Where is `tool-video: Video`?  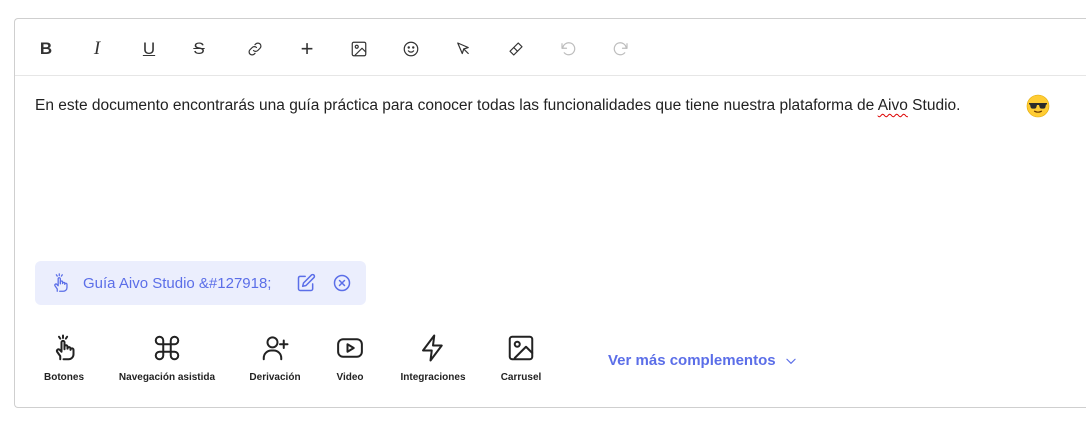 tool-video: Video is located at coordinates (350, 358).